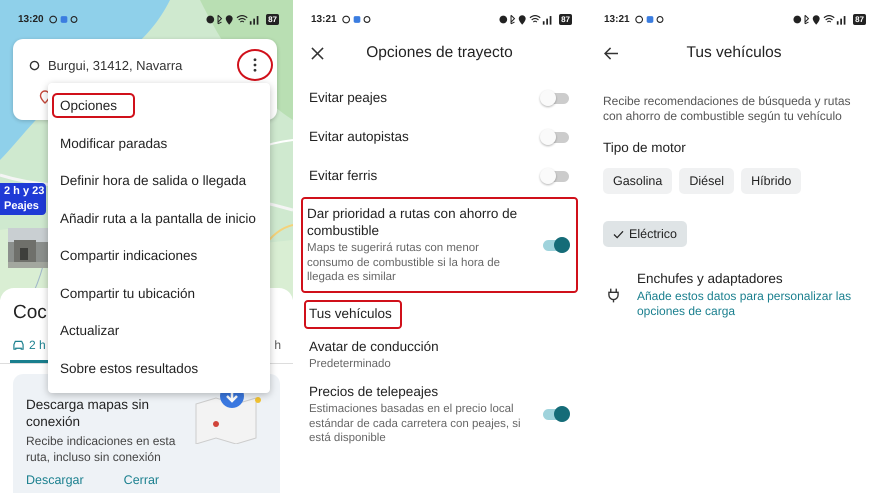 The height and width of the screenshot is (495, 880). Describe the element at coordinates (353, 314) in the screenshot. I see `setting-title: Tus vehículos` at that location.